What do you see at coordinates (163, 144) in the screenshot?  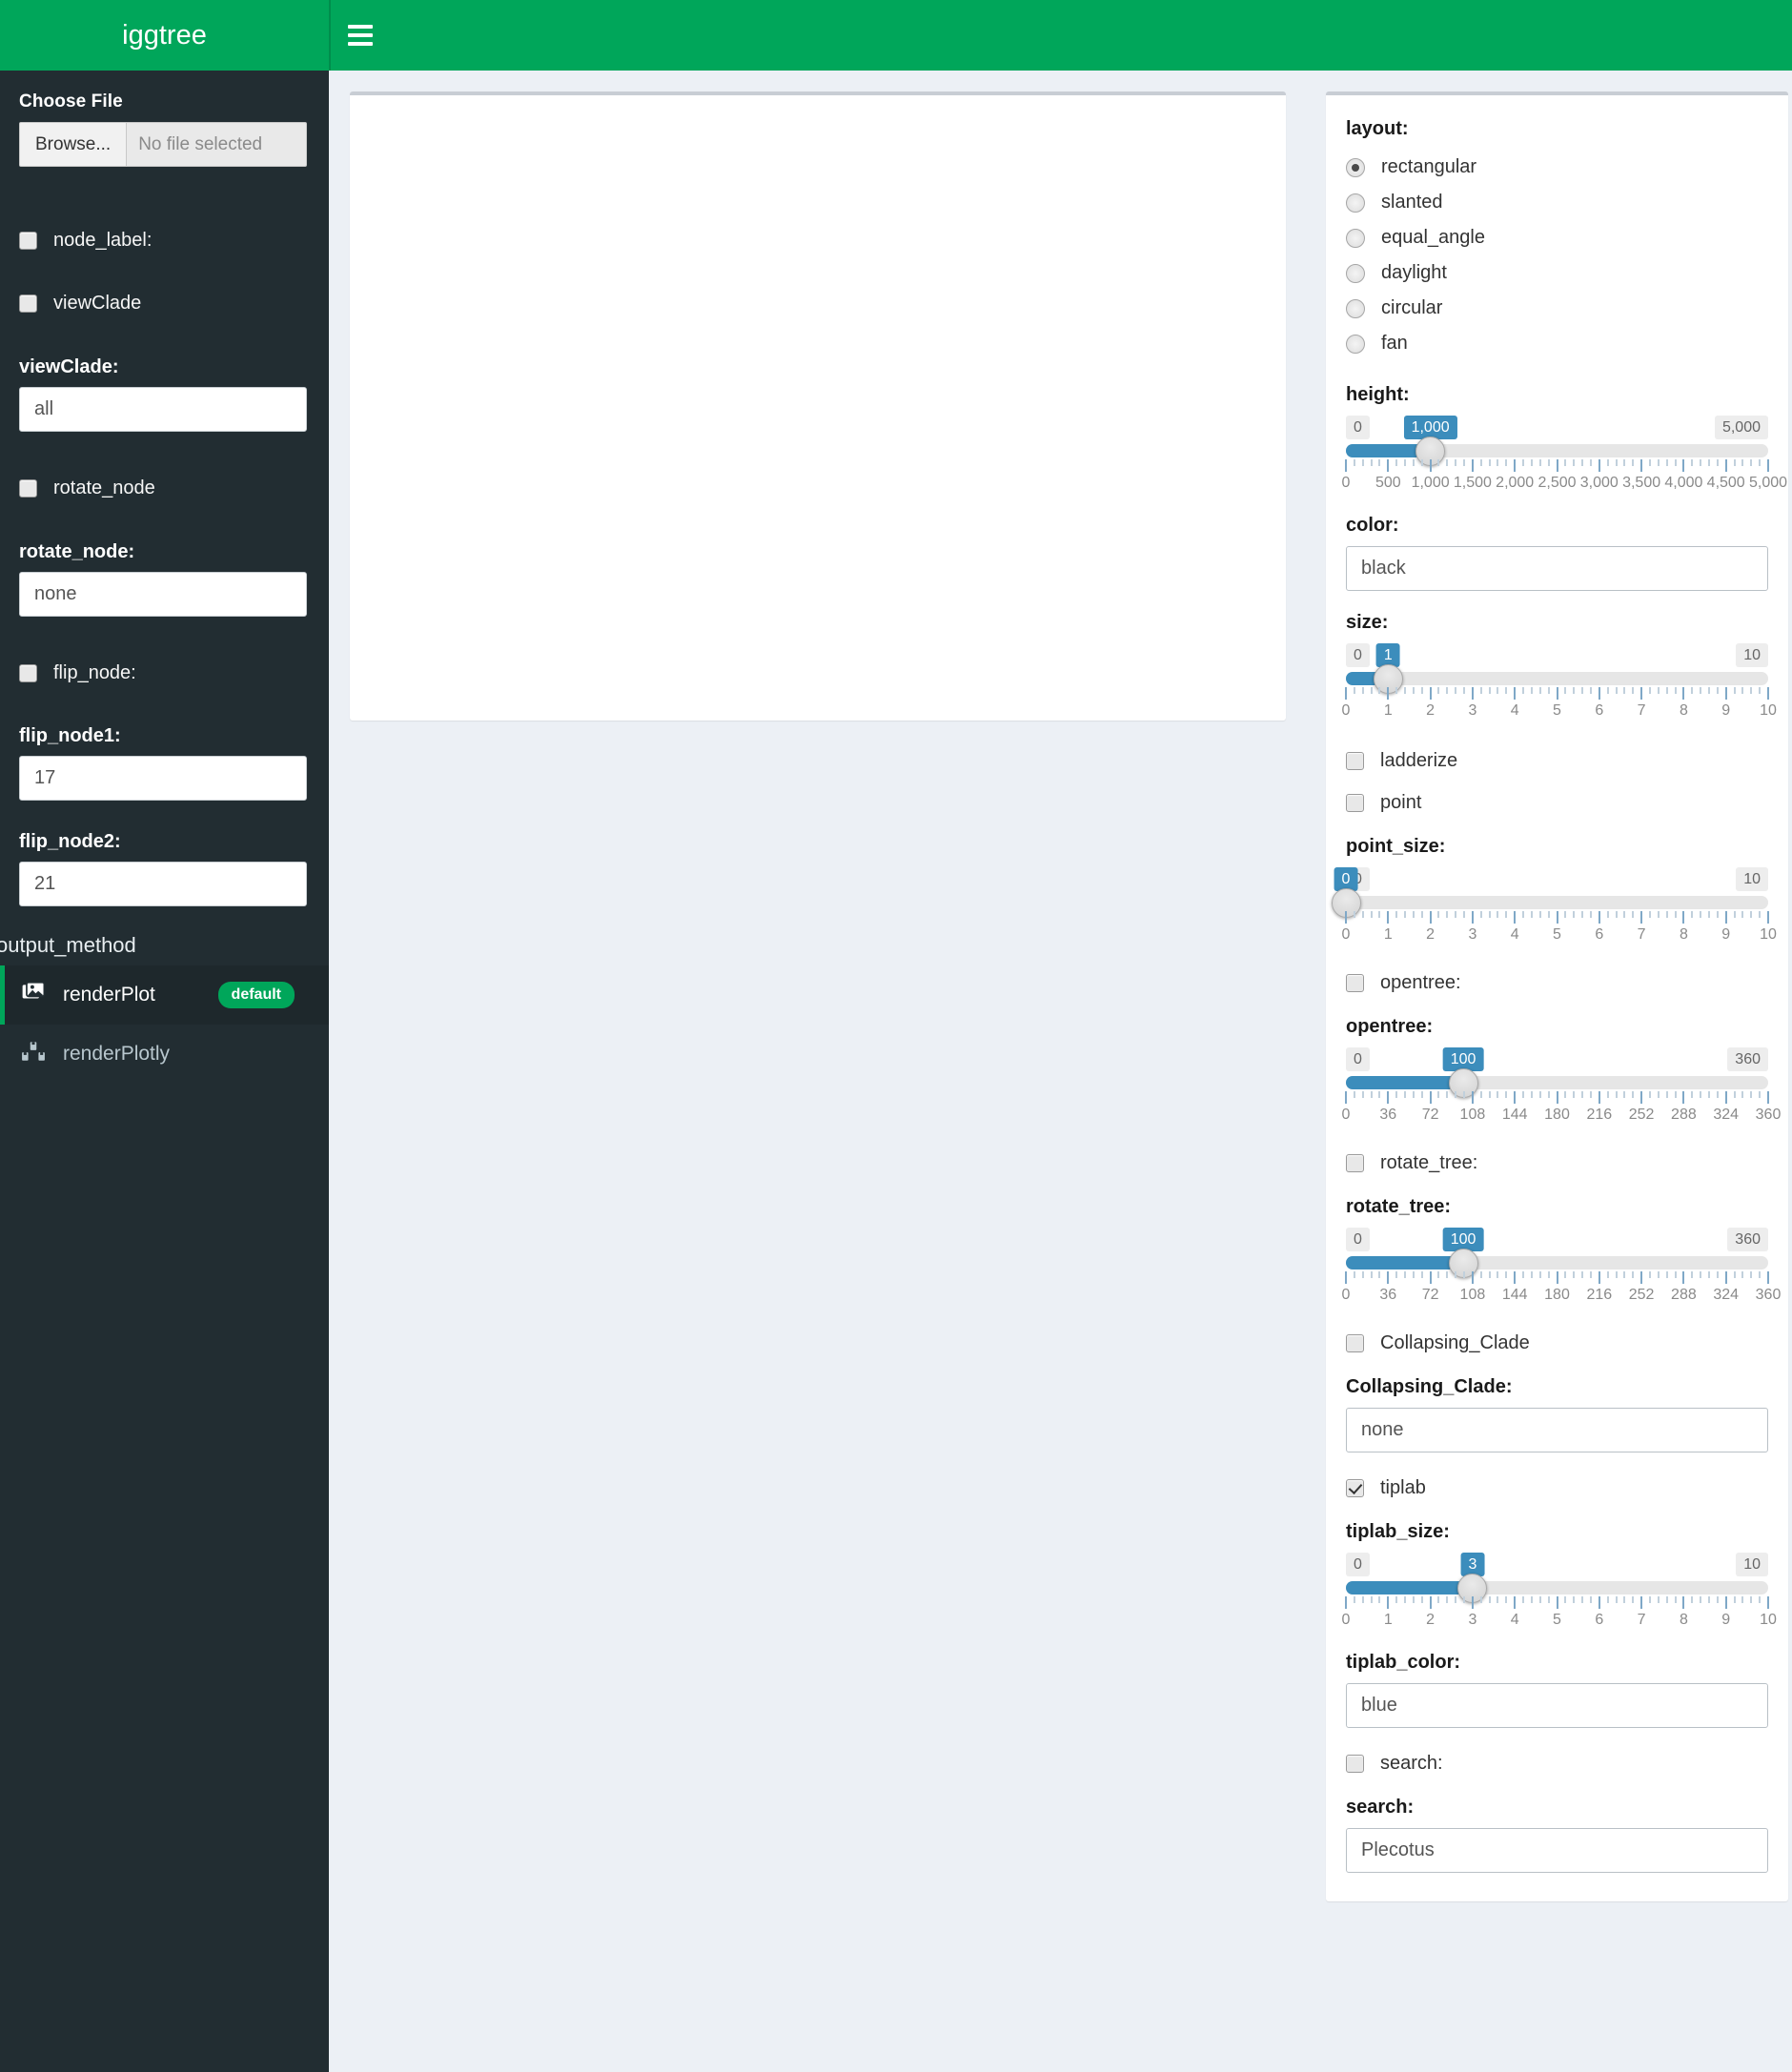 I see `file-input: Browse... No file selected` at bounding box center [163, 144].